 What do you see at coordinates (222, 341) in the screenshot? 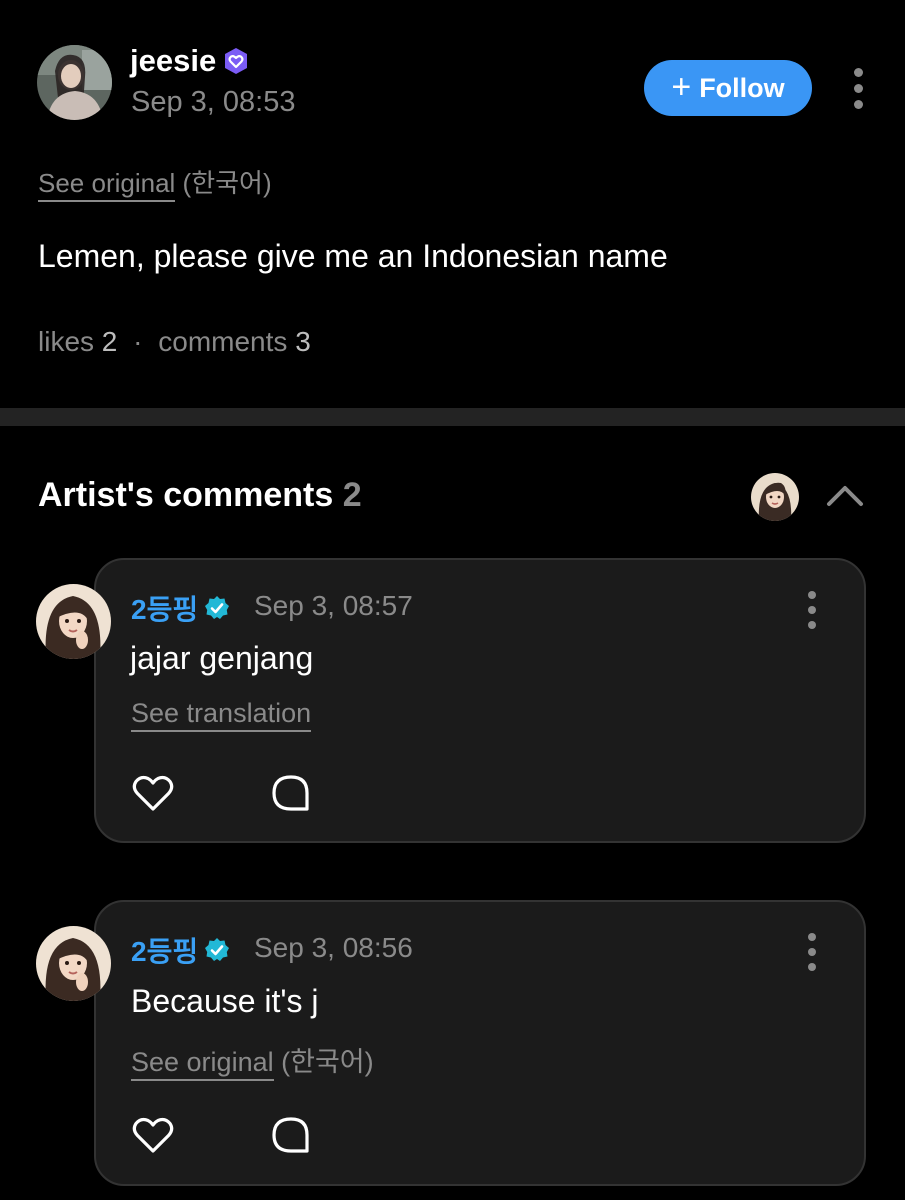
I see `comments-label: comments` at bounding box center [222, 341].